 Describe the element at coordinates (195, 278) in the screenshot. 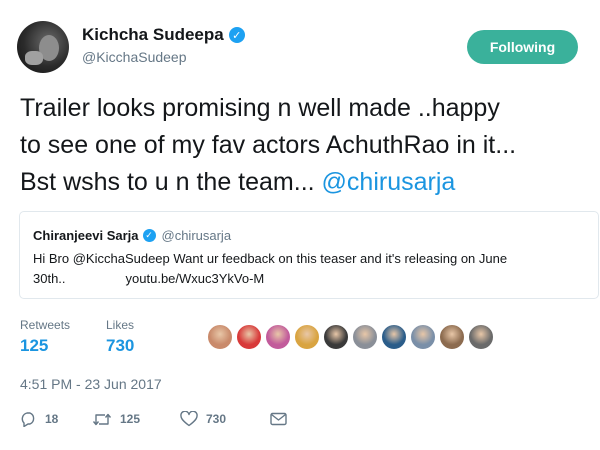

I see `quoted-link: youtu.be/Wxuc3YkVo-M` at that location.